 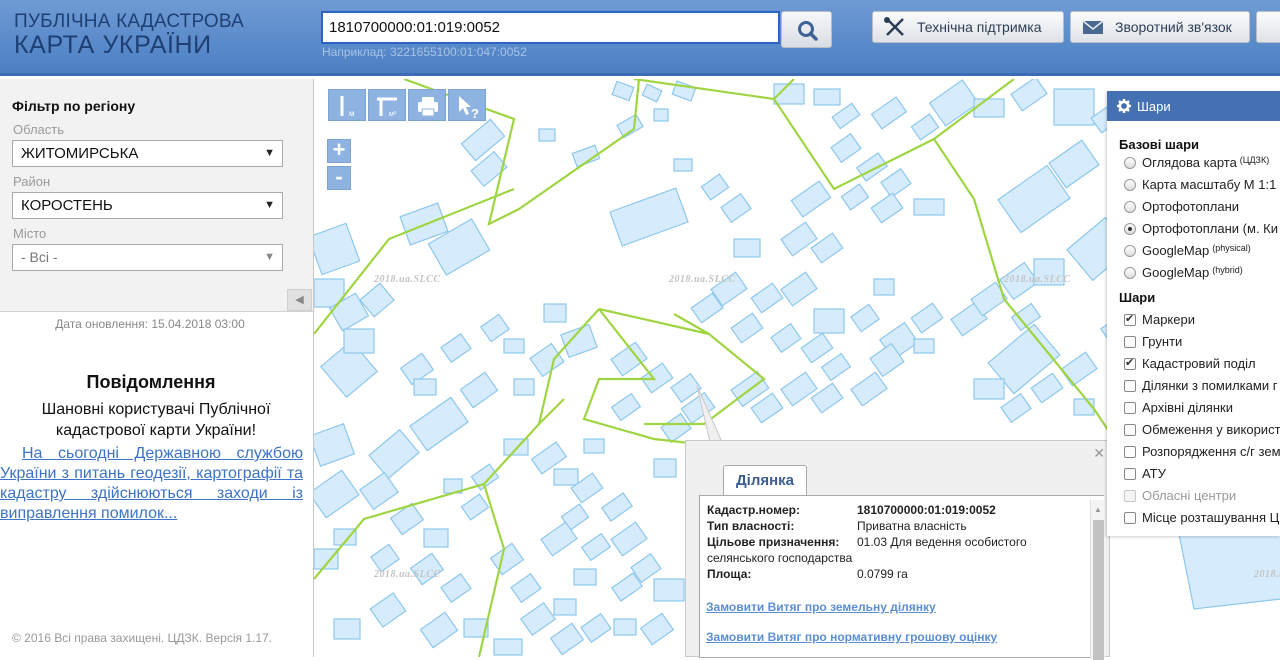 What do you see at coordinates (339, 151) in the screenshot?
I see `zoom-in-button: +` at bounding box center [339, 151].